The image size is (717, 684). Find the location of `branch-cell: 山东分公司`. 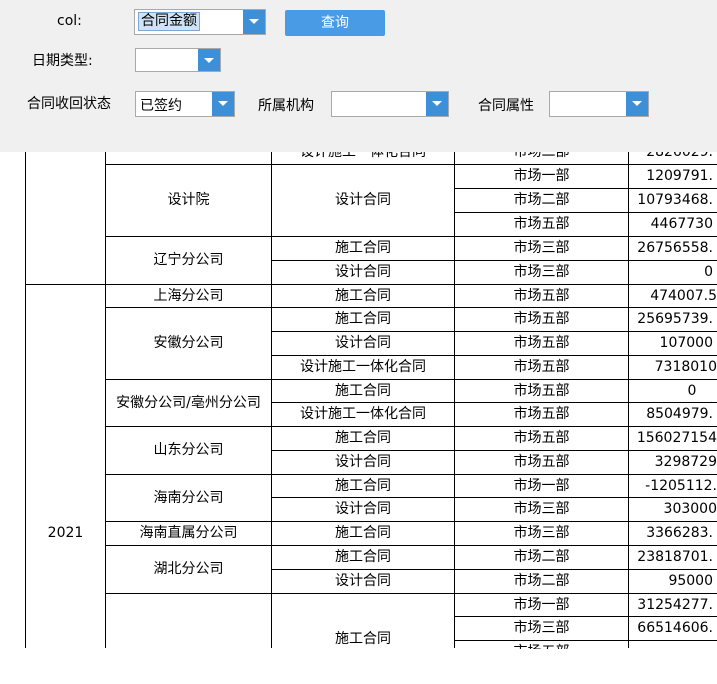

branch-cell: 山东分公司 is located at coordinates (188, 450).